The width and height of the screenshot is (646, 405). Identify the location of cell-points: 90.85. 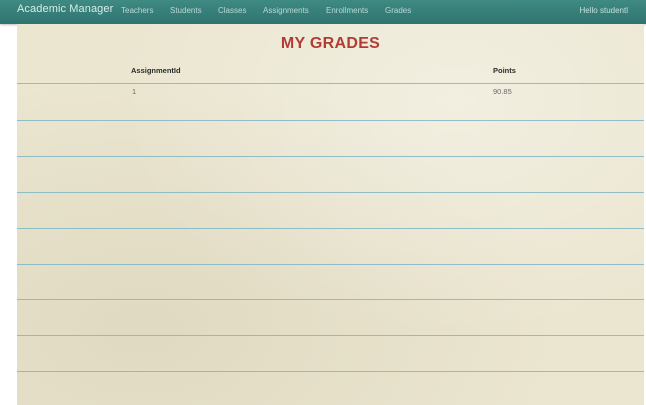
(502, 91).